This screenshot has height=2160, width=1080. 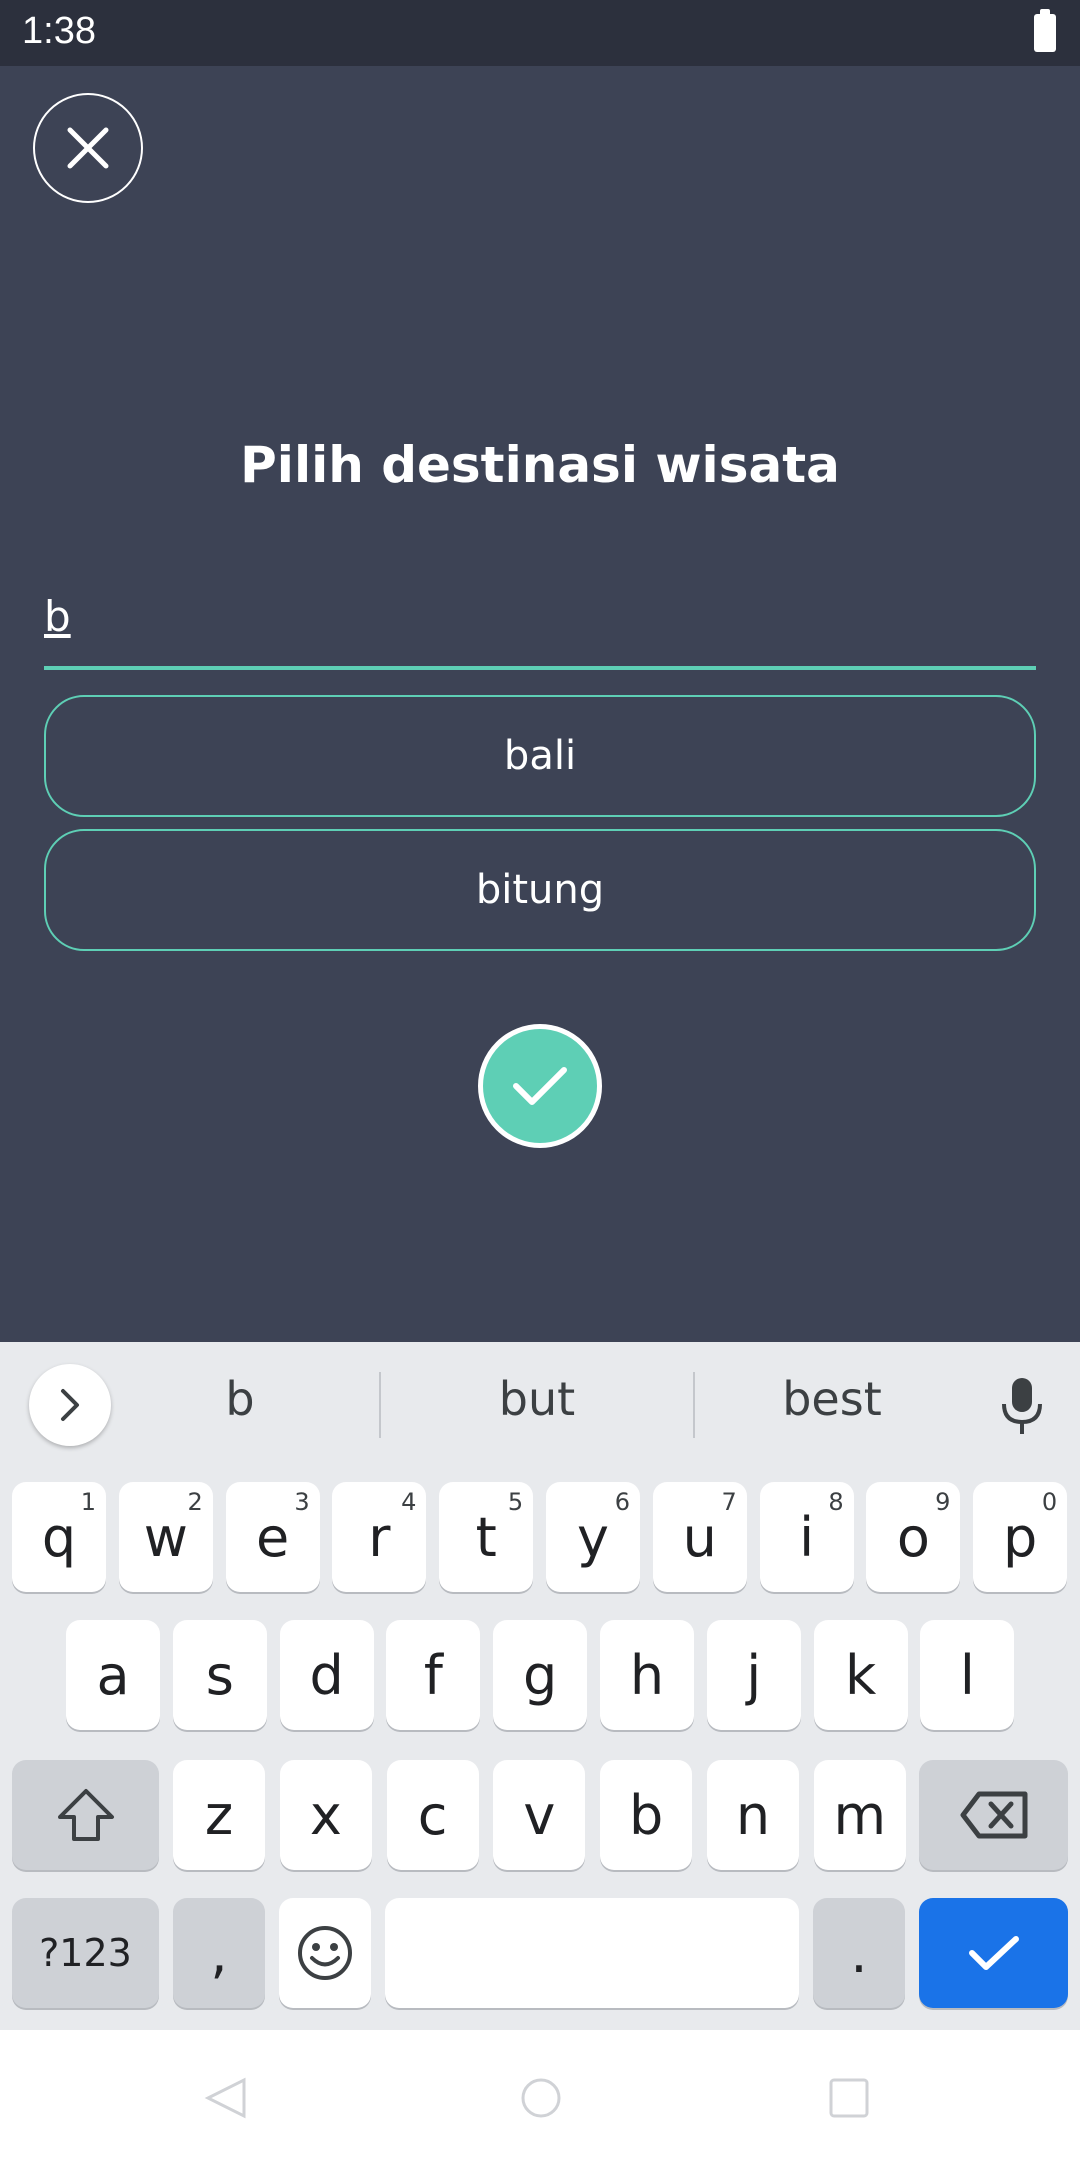 I want to click on key-n: n, so click(x=753, y=1815).